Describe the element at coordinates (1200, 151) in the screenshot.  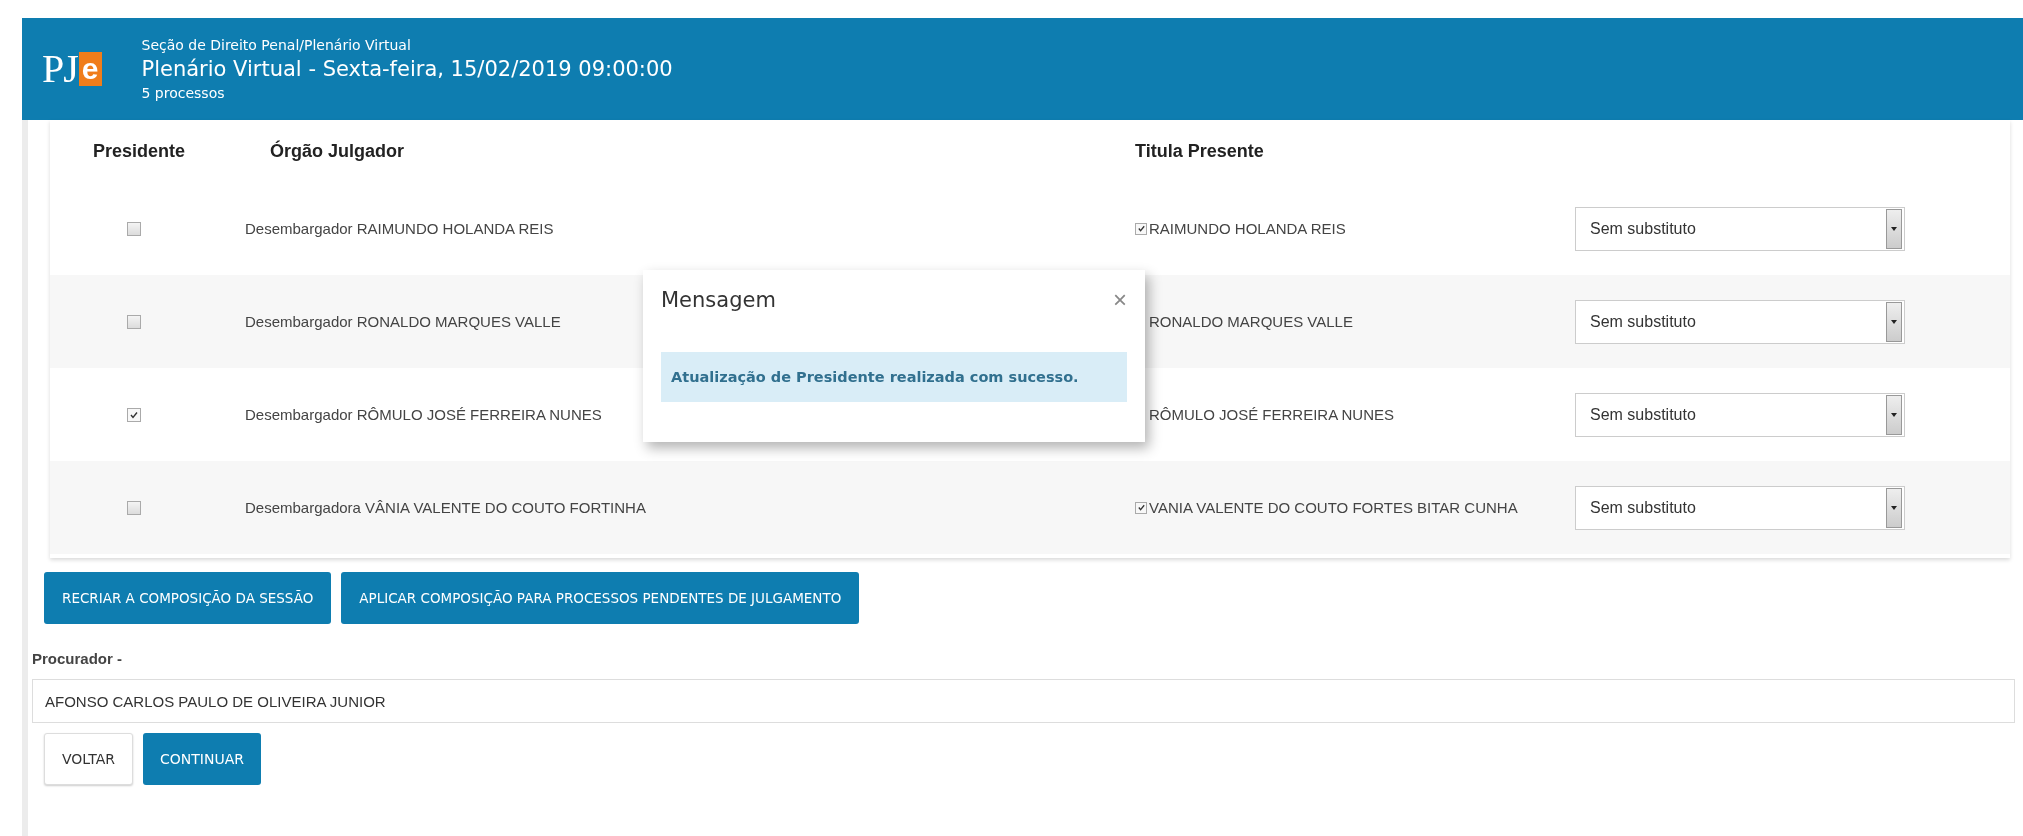
I see `column-header: Titula Presente` at that location.